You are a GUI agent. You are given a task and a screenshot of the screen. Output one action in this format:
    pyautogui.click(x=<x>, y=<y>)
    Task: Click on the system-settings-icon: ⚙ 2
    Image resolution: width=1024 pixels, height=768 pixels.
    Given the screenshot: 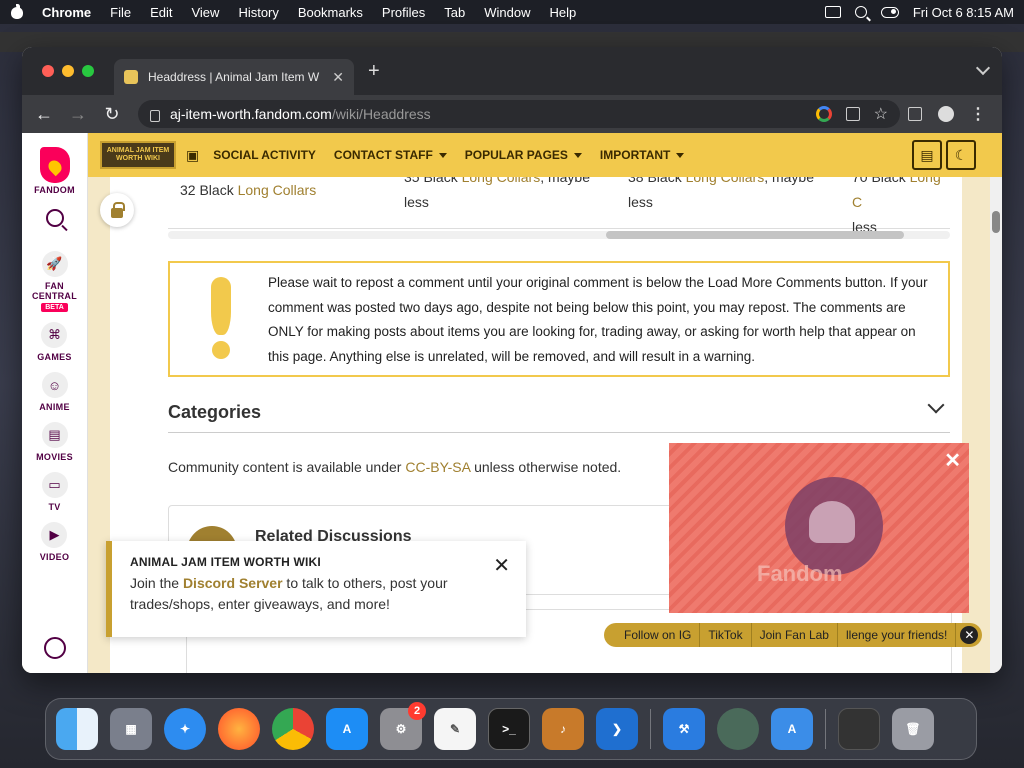 What is the action you would take?
    pyautogui.click(x=403, y=726)
    